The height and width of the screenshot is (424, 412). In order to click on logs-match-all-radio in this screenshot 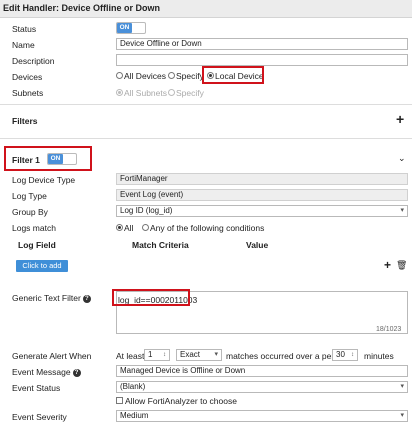, I will do `click(119, 227)`.